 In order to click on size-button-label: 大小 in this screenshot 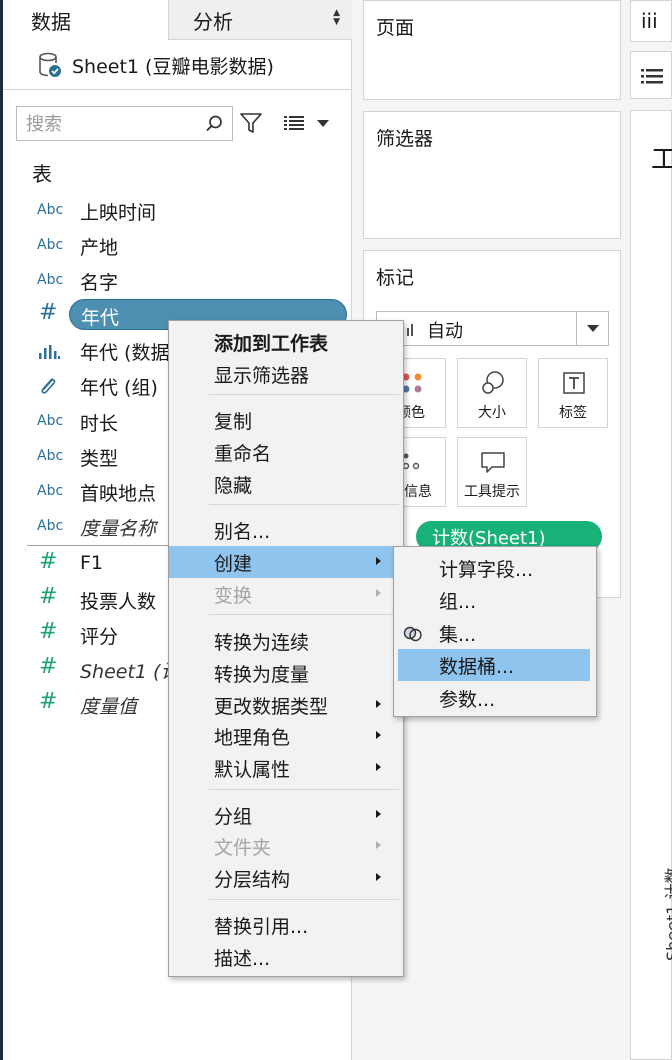, I will do `click(492, 413)`.